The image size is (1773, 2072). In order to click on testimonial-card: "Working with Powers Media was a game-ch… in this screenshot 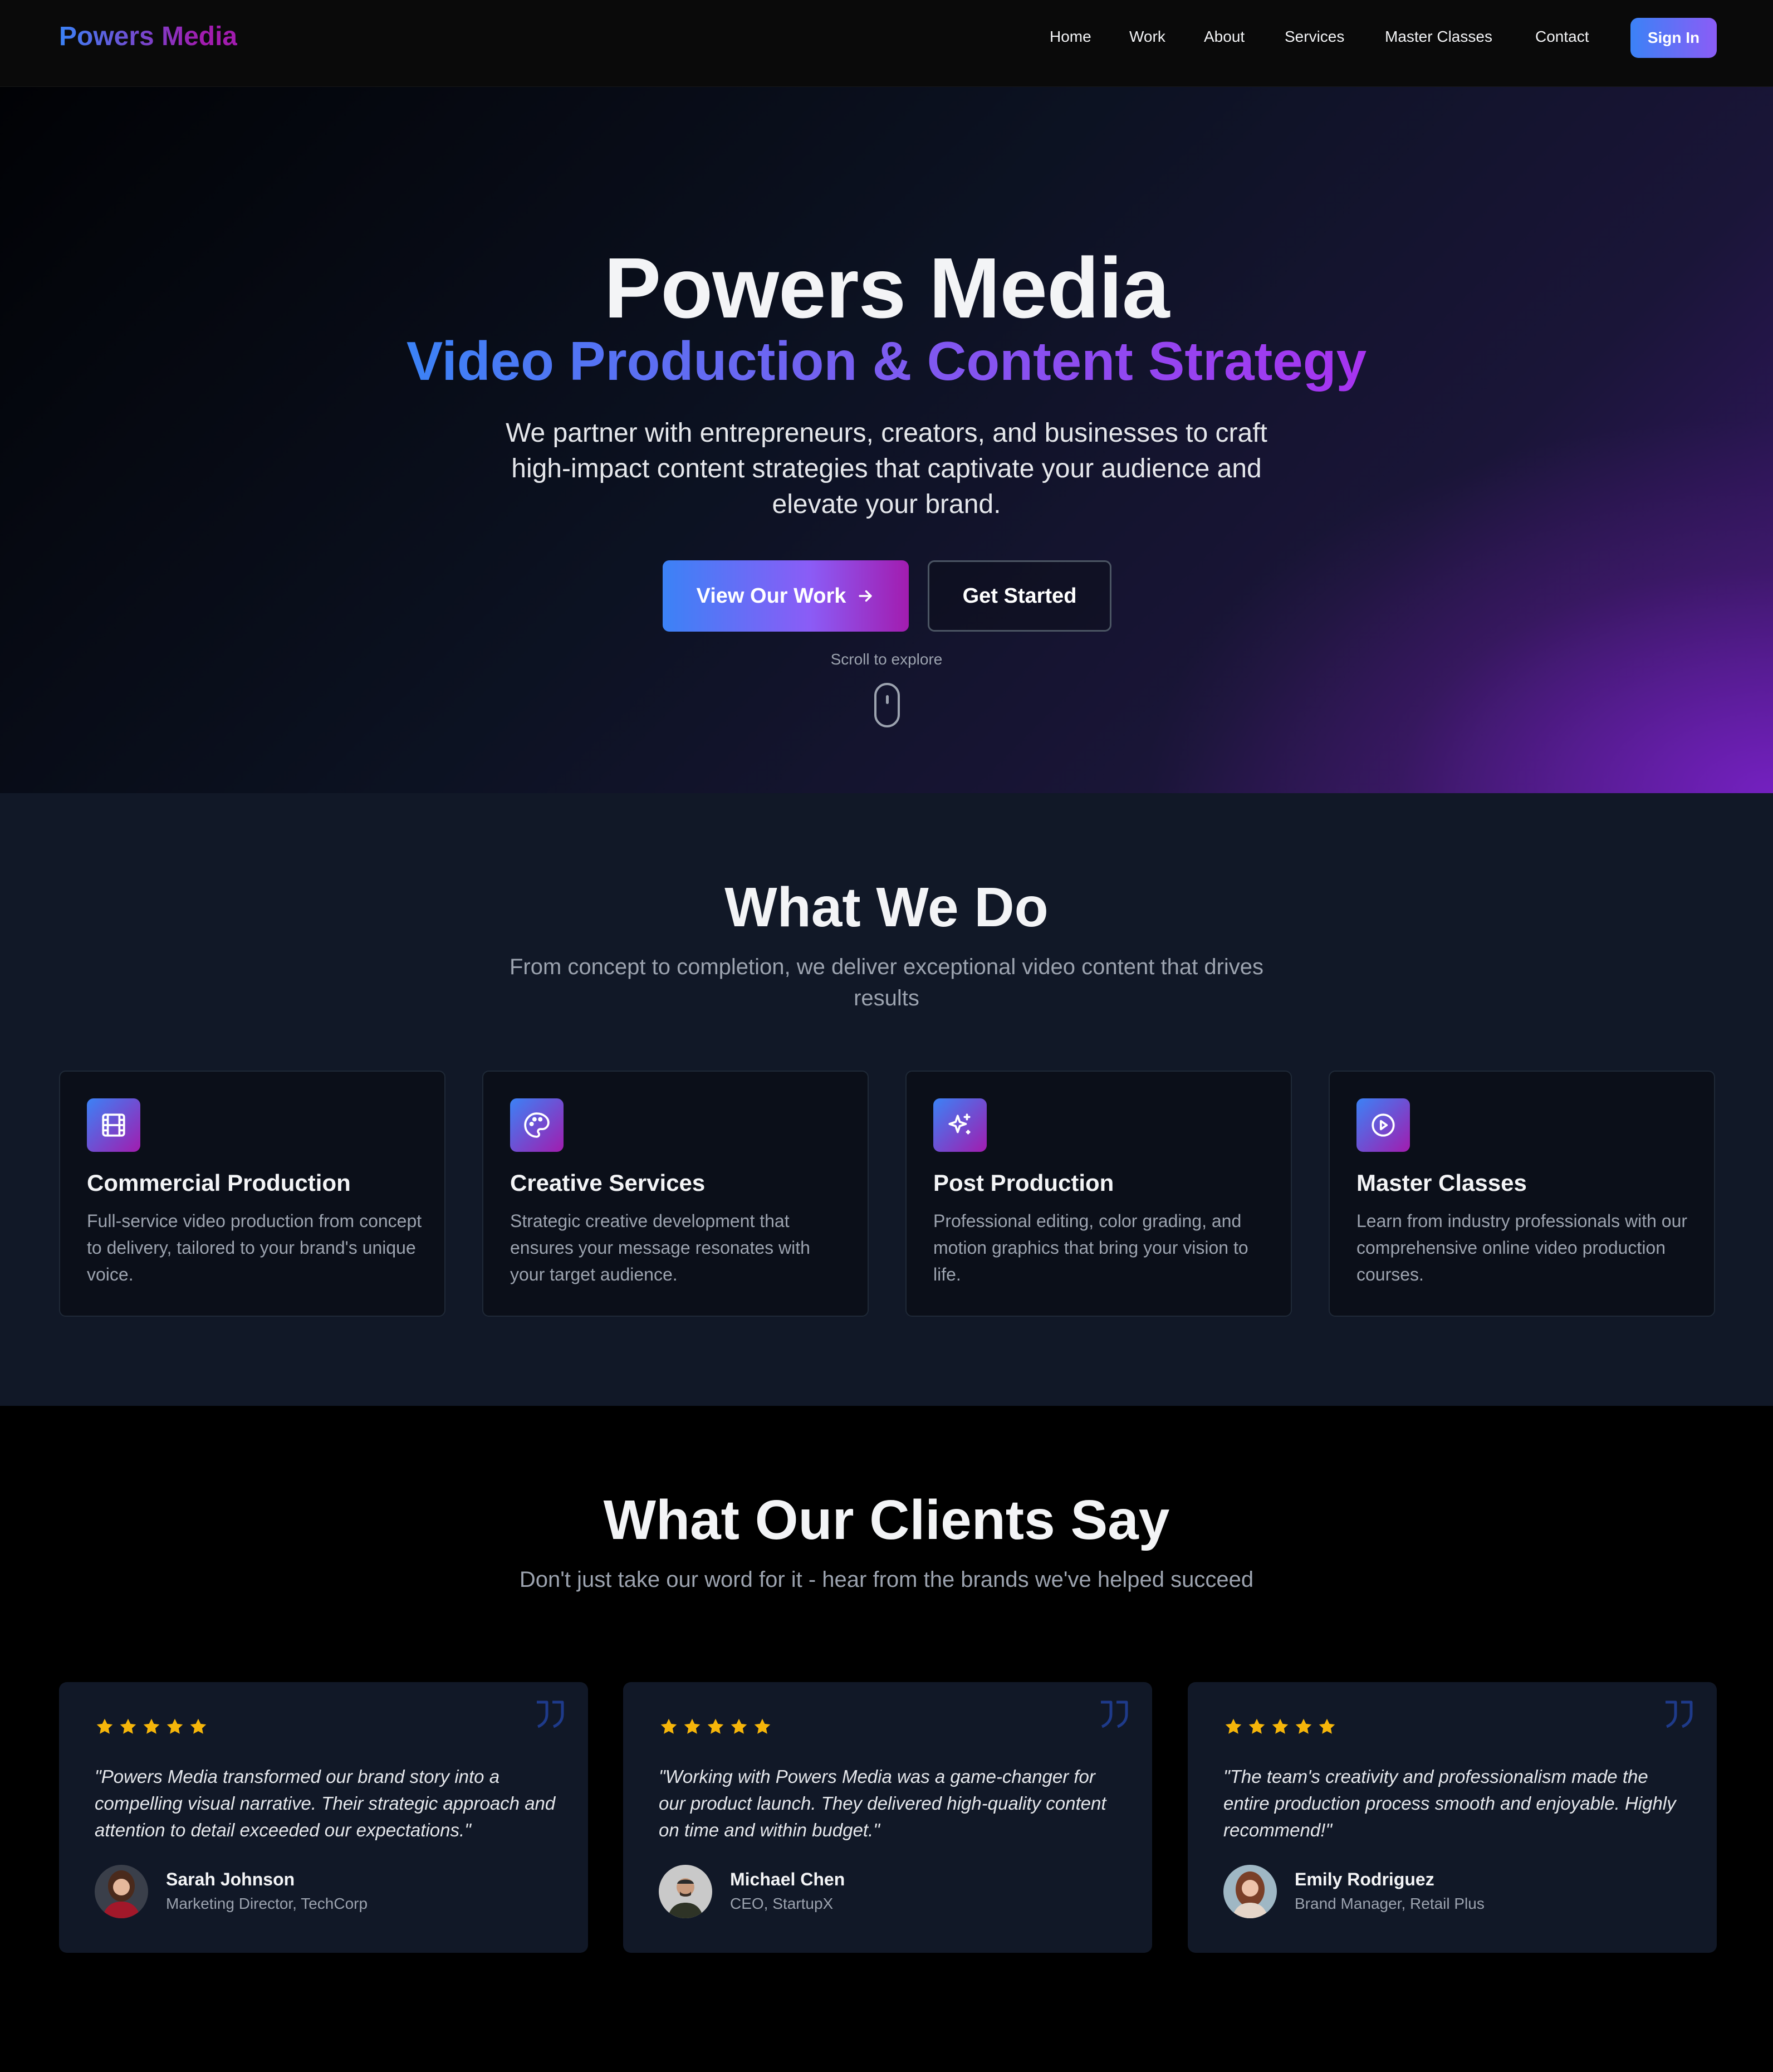, I will do `click(887, 1817)`.